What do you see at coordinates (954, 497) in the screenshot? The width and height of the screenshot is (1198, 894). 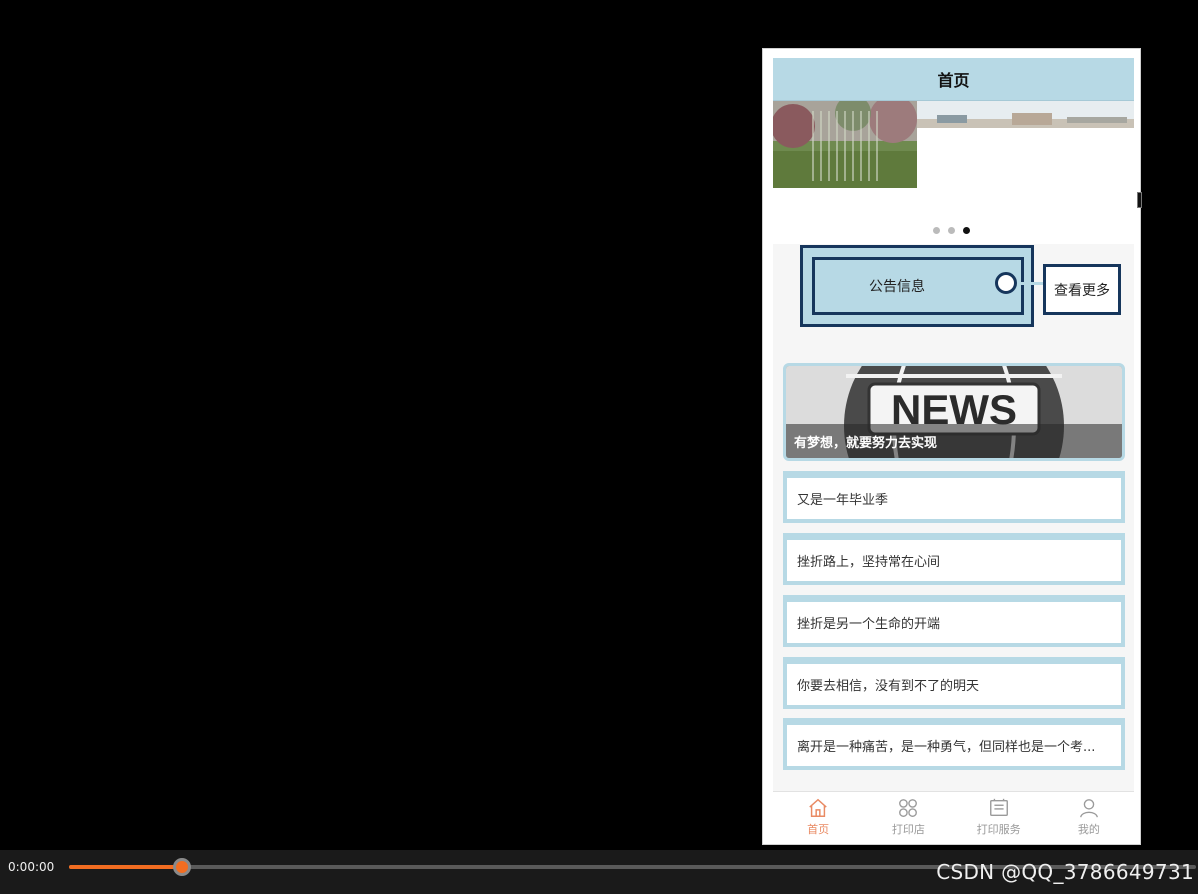 I see `article-item: 又是一年毕业季` at bounding box center [954, 497].